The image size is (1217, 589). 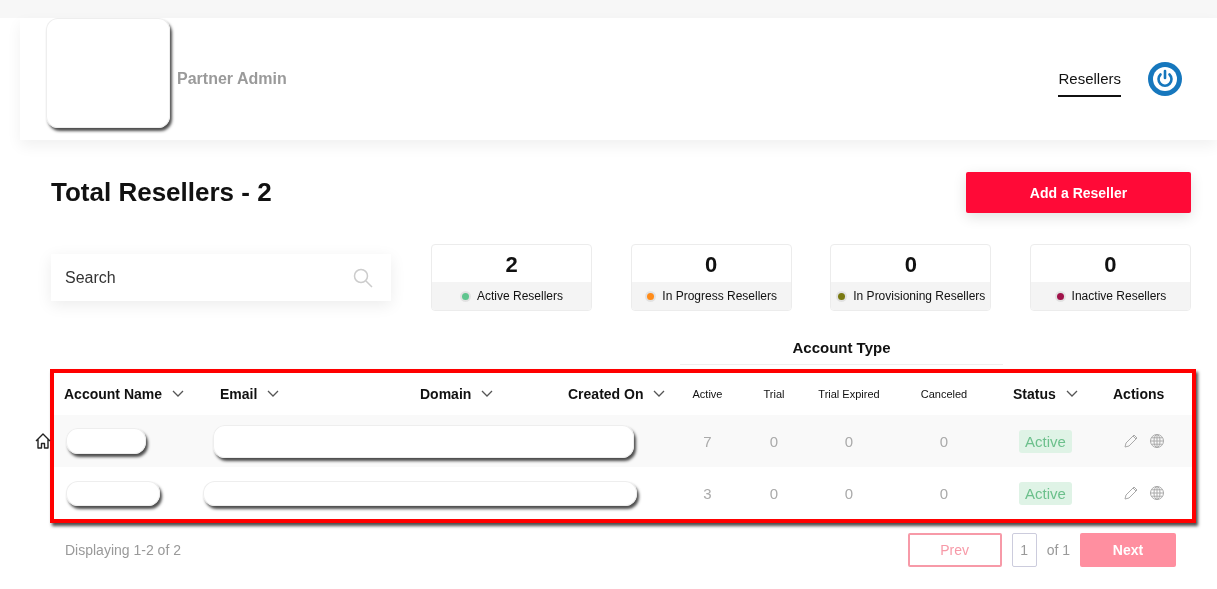 What do you see at coordinates (841, 349) in the screenshot?
I see `group-heading: Account Type` at bounding box center [841, 349].